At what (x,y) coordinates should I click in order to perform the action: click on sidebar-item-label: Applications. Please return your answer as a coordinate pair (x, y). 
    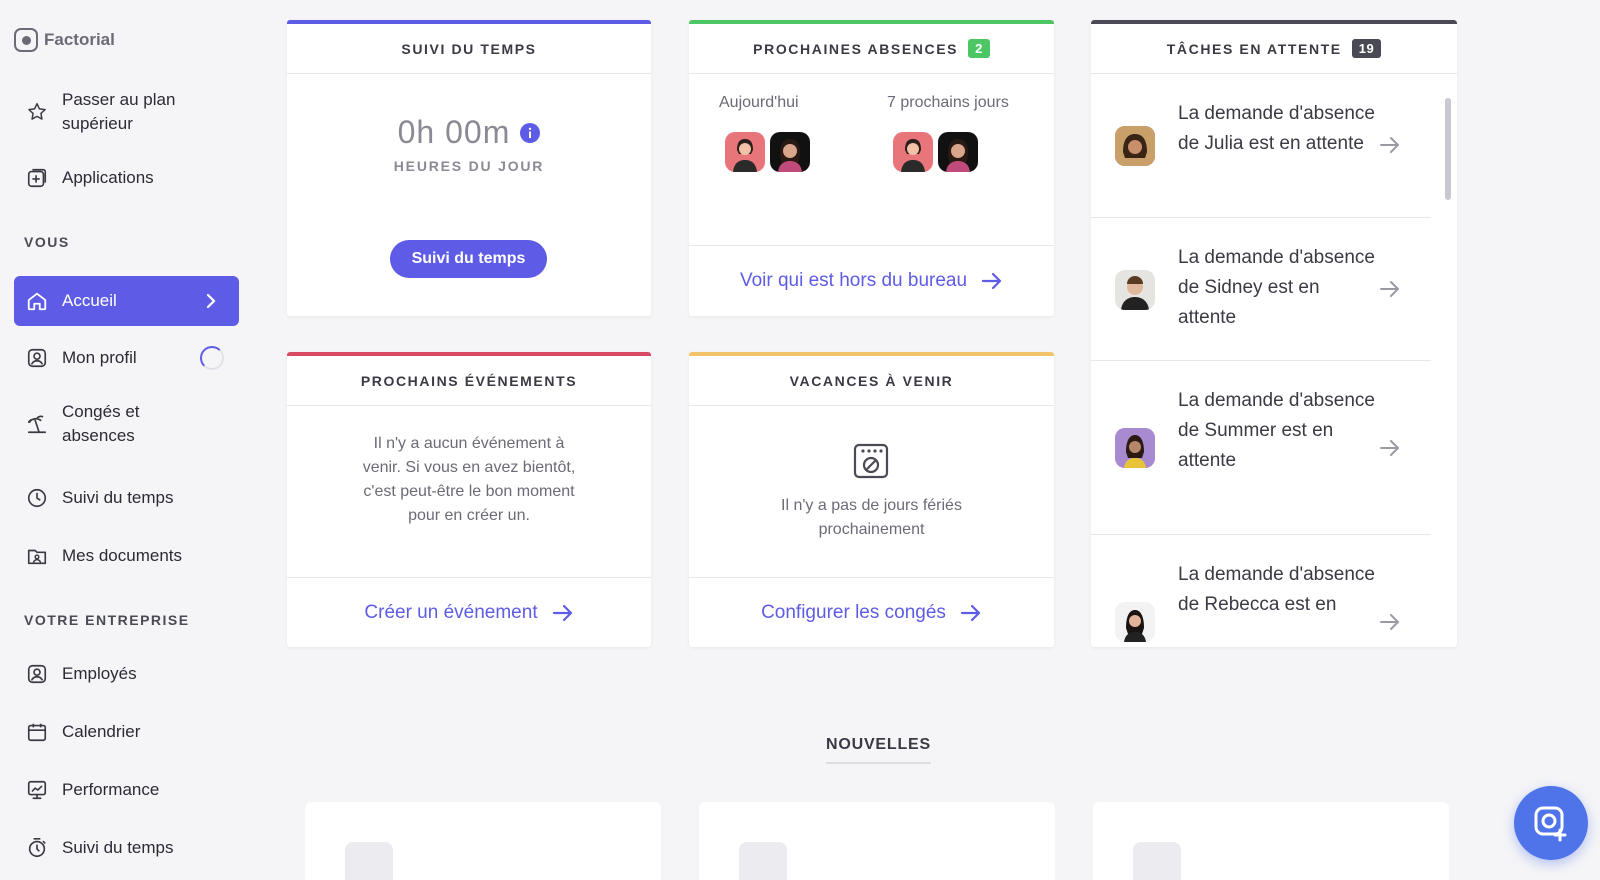
    Looking at the image, I should click on (108, 177).